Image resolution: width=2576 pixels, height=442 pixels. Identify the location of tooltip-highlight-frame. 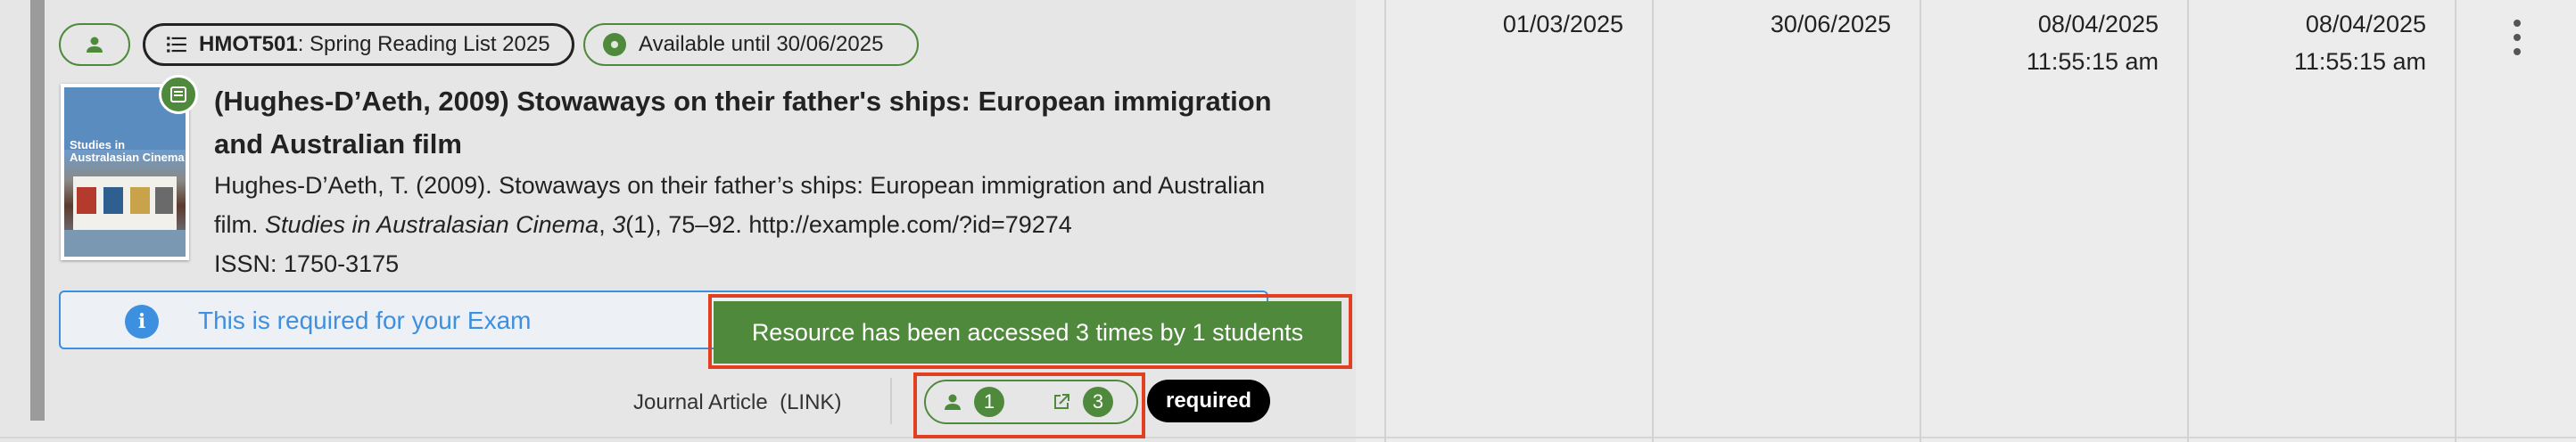
(1030, 331).